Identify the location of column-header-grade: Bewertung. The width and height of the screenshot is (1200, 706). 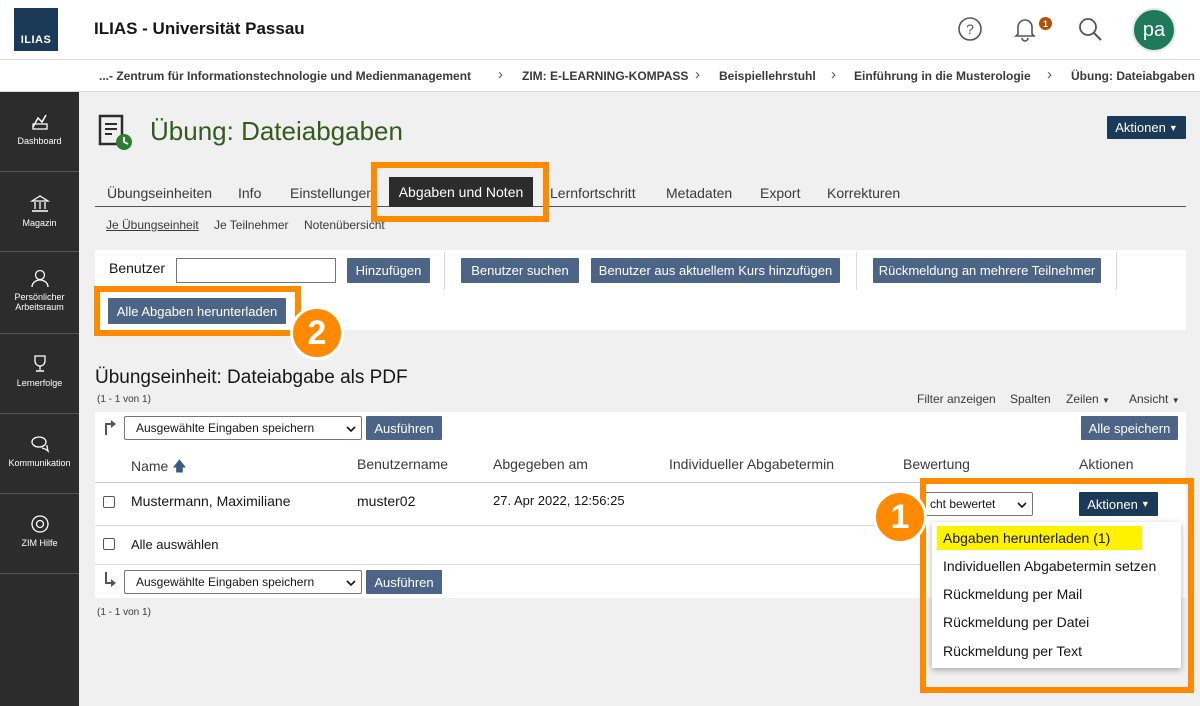
(936, 464).